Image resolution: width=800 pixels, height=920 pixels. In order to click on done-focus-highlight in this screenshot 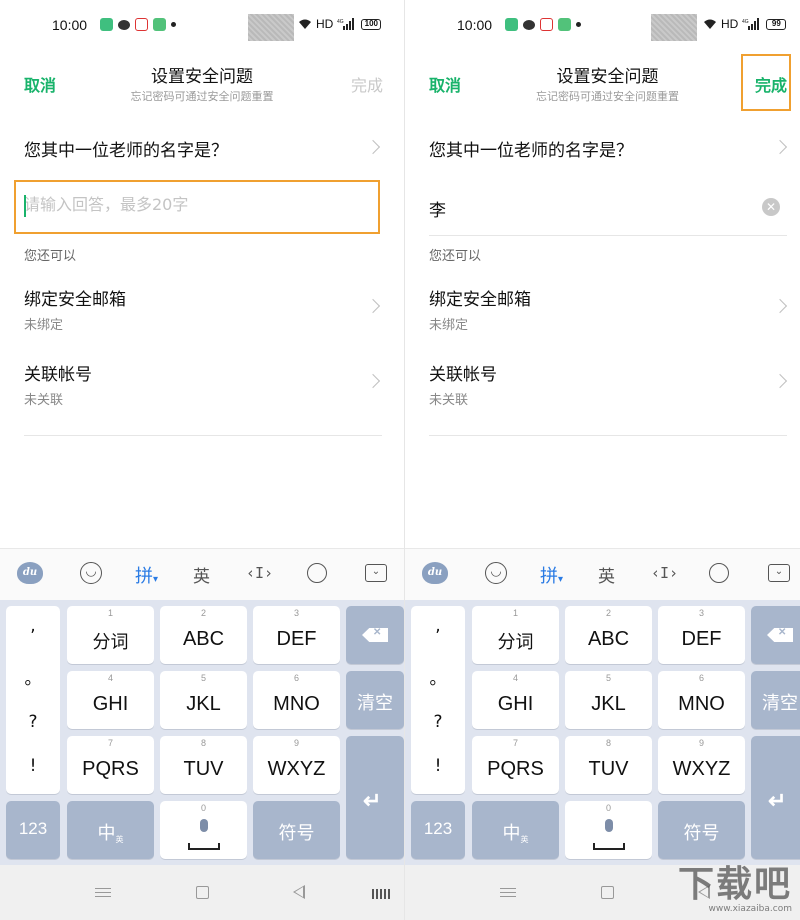, I will do `click(766, 82)`.